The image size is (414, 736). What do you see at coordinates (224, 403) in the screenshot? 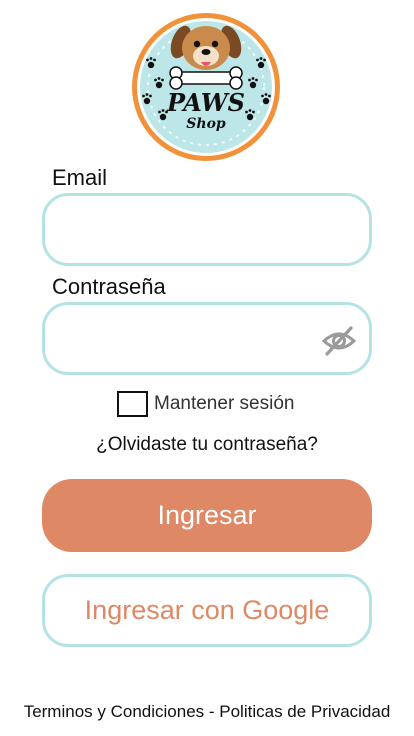
I see `remember-label: Mantener sesión` at bounding box center [224, 403].